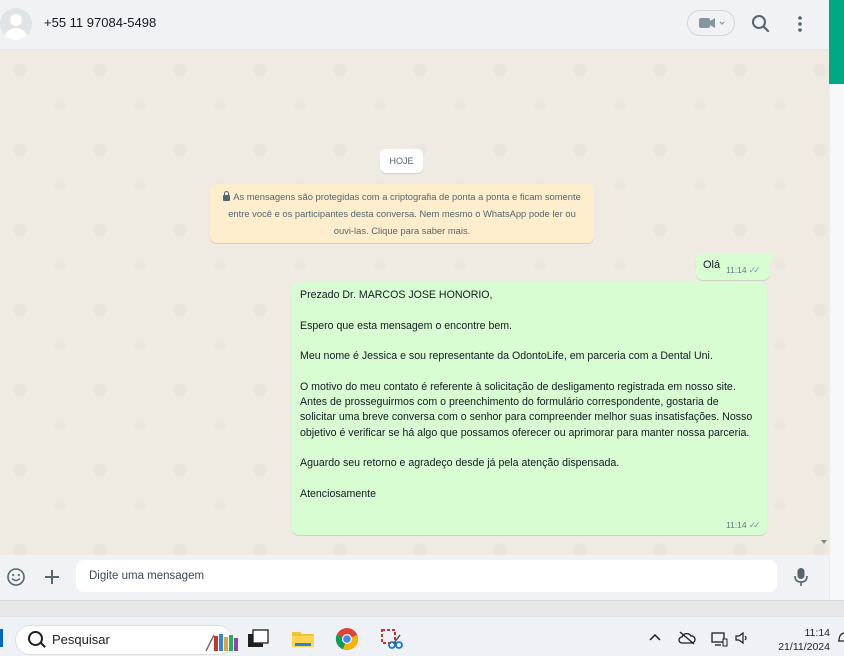 This screenshot has height=656, width=844. I want to click on emoji-icon, so click(16, 577).